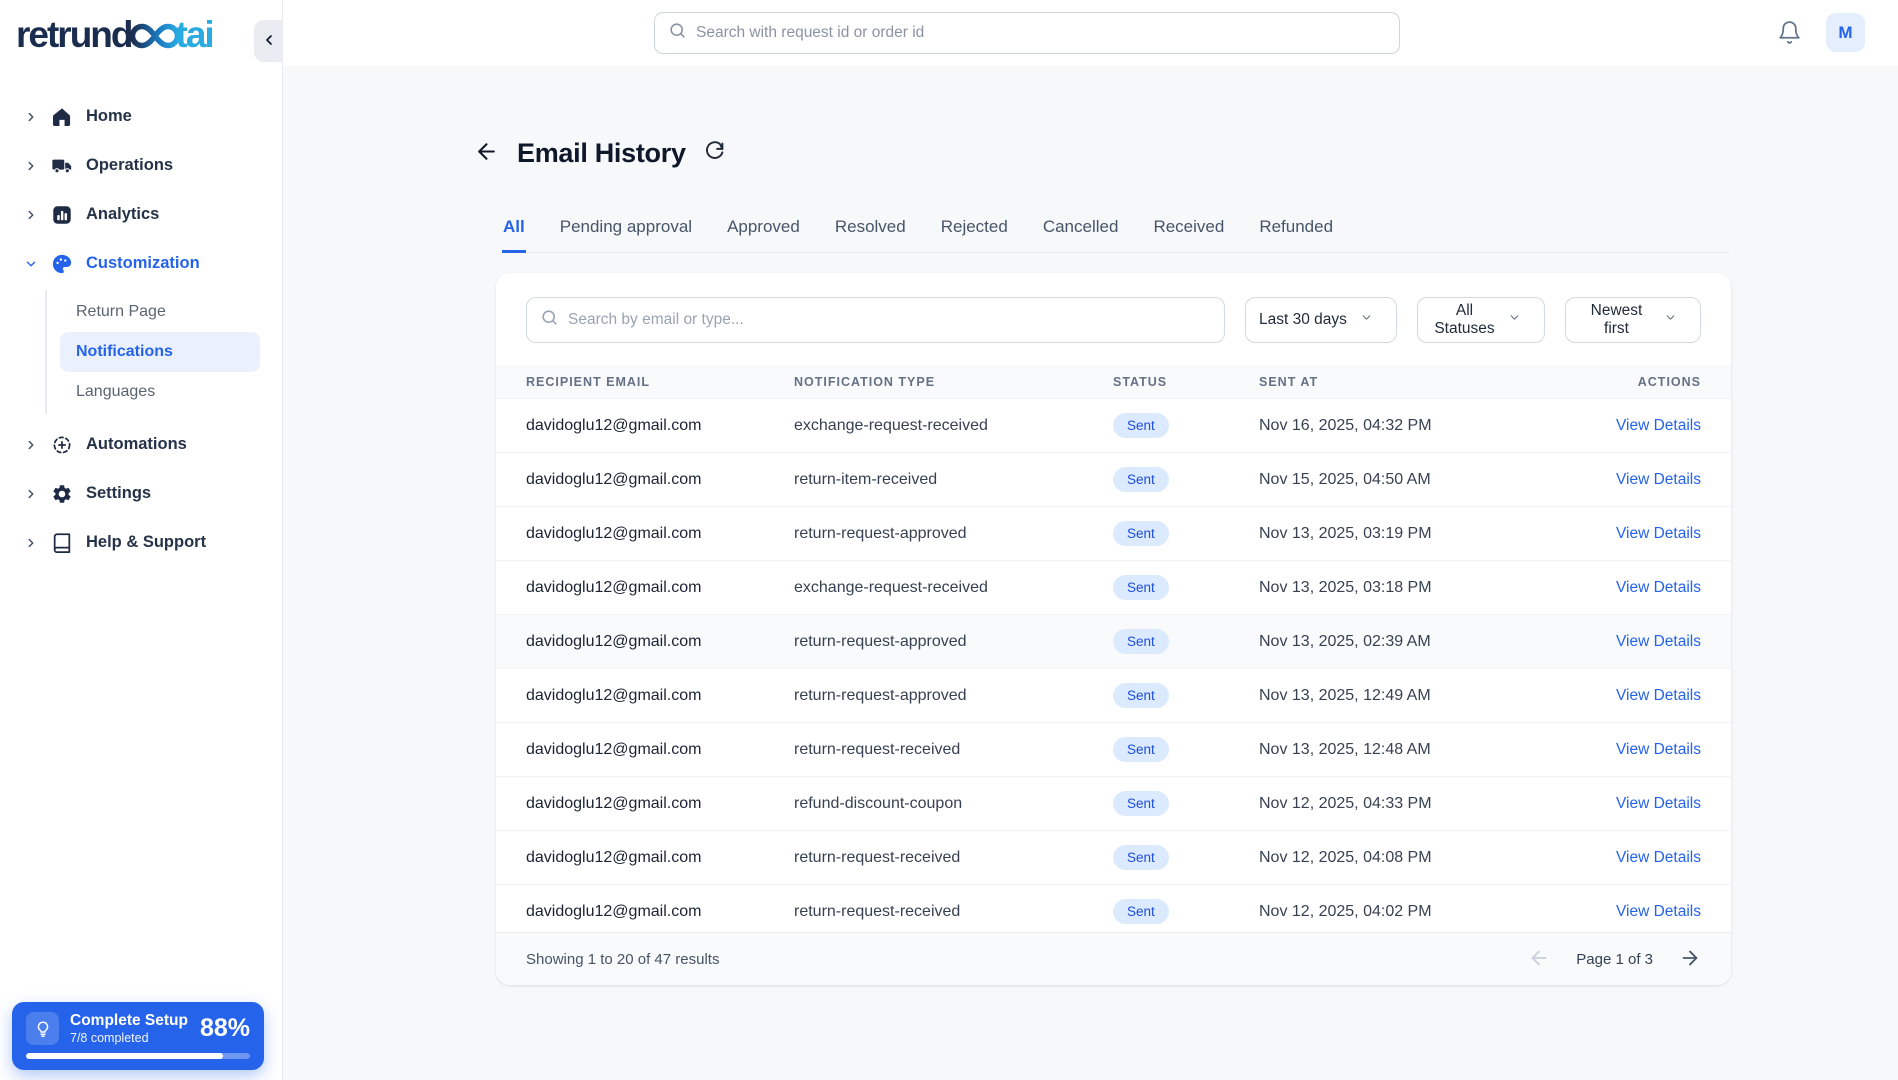 This screenshot has height=1080, width=1898. Describe the element at coordinates (1345, 641) in the screenshot. I see `cell-sent-at: Nov 13, 2025, 02:39 AM` at that location.